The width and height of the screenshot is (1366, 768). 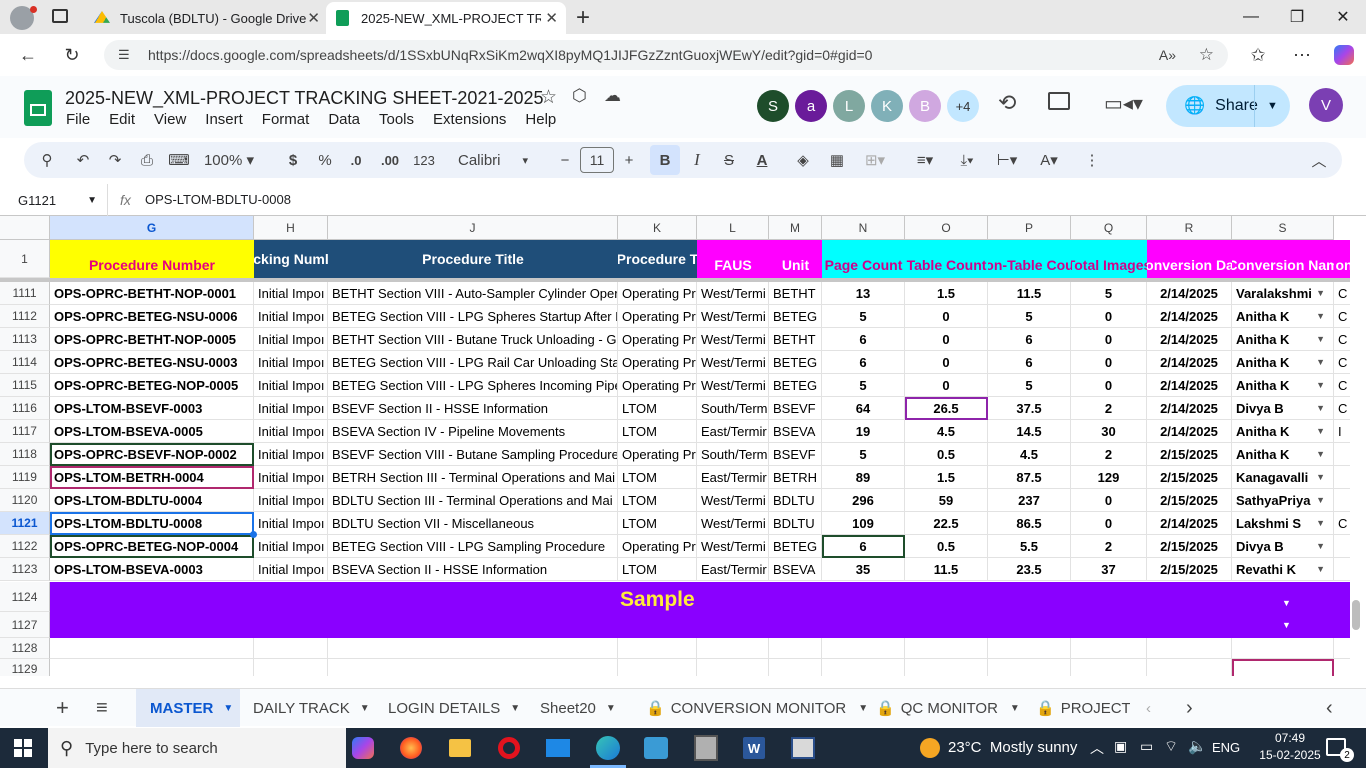 What do you see at coordinates (396, 119) in the screenshot?
I see `menu-tools: Tools` at bounding box center [396, 119].